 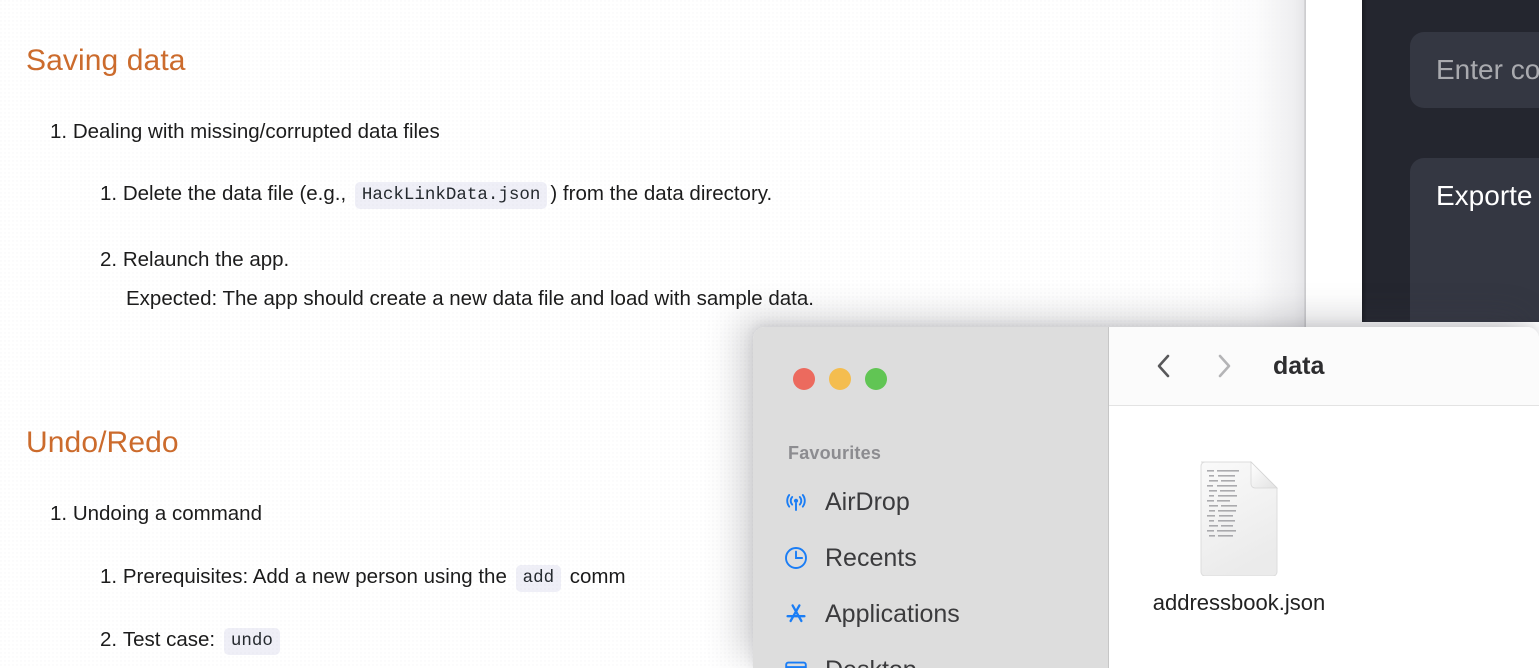 I want to click on app-window: Enter co Exporte, so click(x=1450, y=161).